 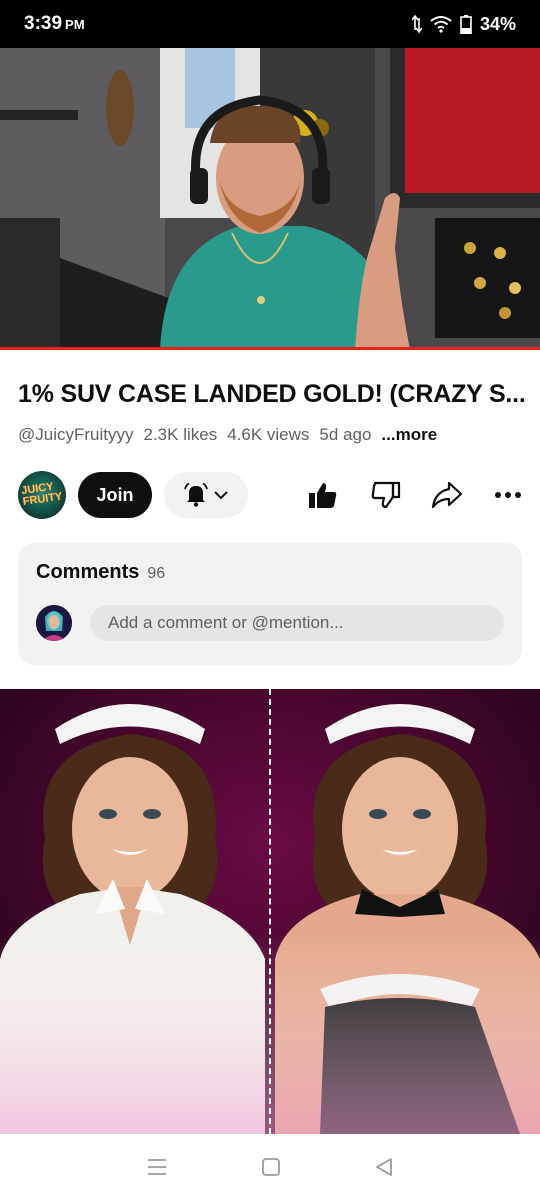 I want to click on back-icon, so click(x=384, y=1167).